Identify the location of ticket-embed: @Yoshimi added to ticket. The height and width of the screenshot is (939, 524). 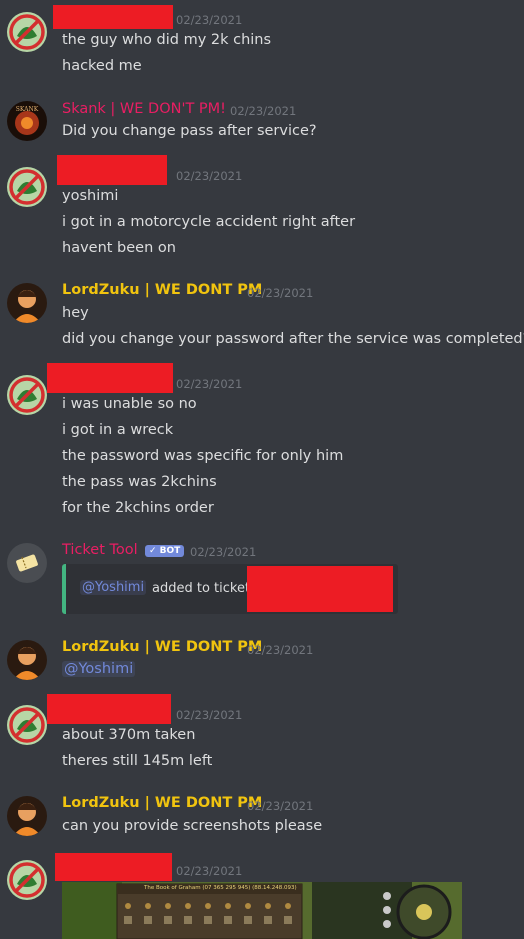
(230, 589).